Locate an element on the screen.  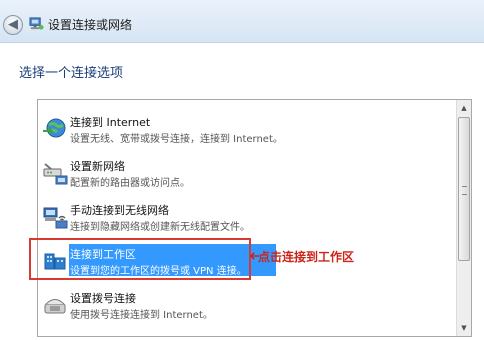
annotation-highlight-box is located at coordinates (140, 259).